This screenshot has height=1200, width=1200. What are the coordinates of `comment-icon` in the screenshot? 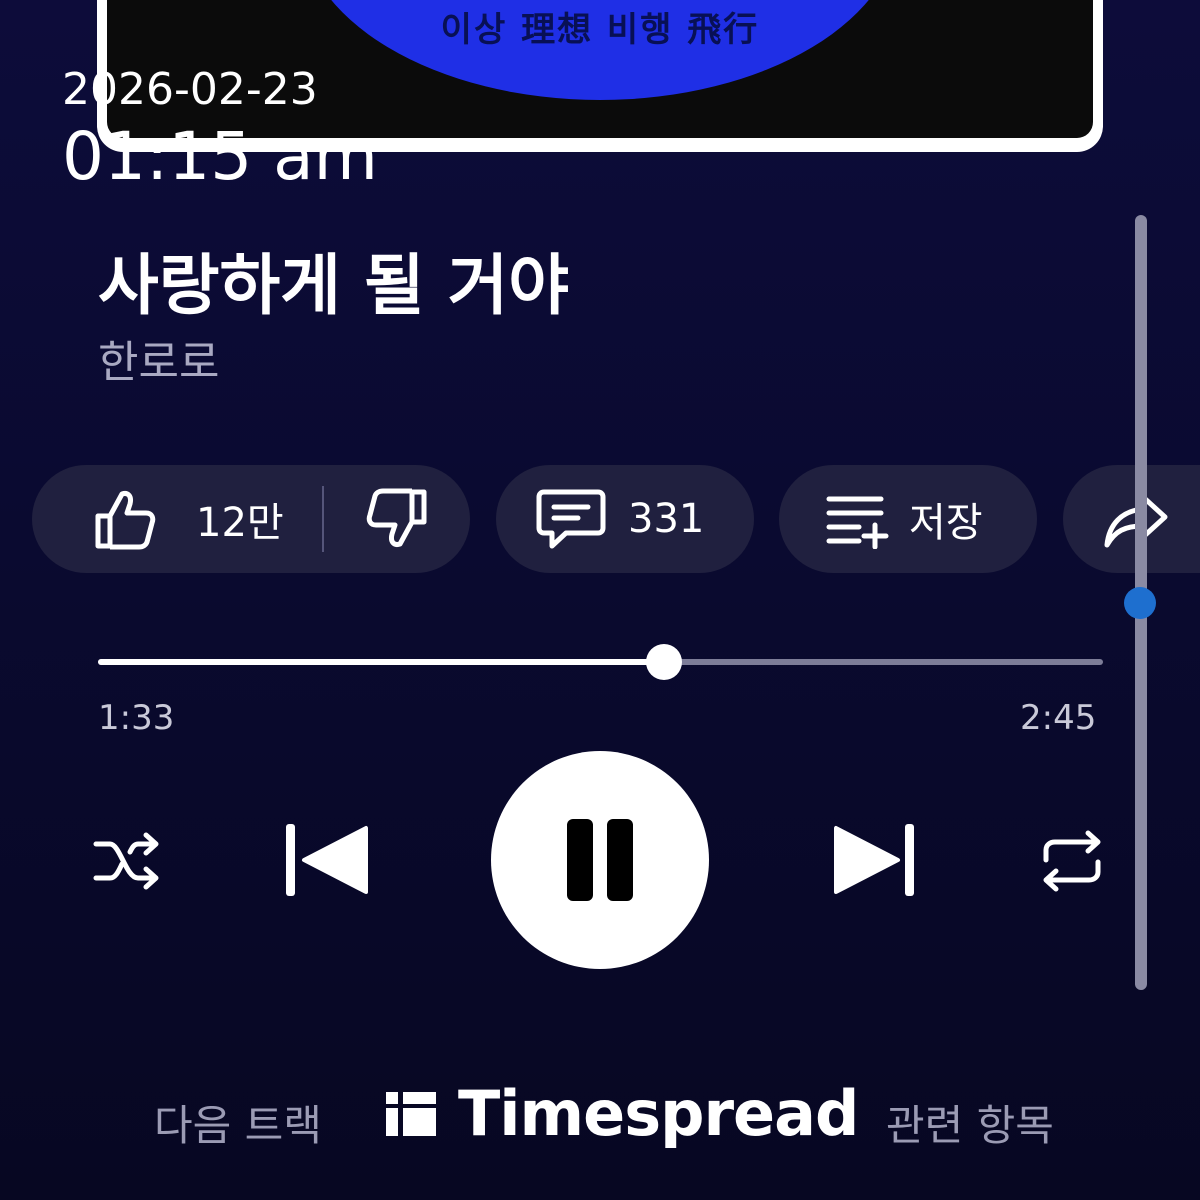 It's located at (571, 519).